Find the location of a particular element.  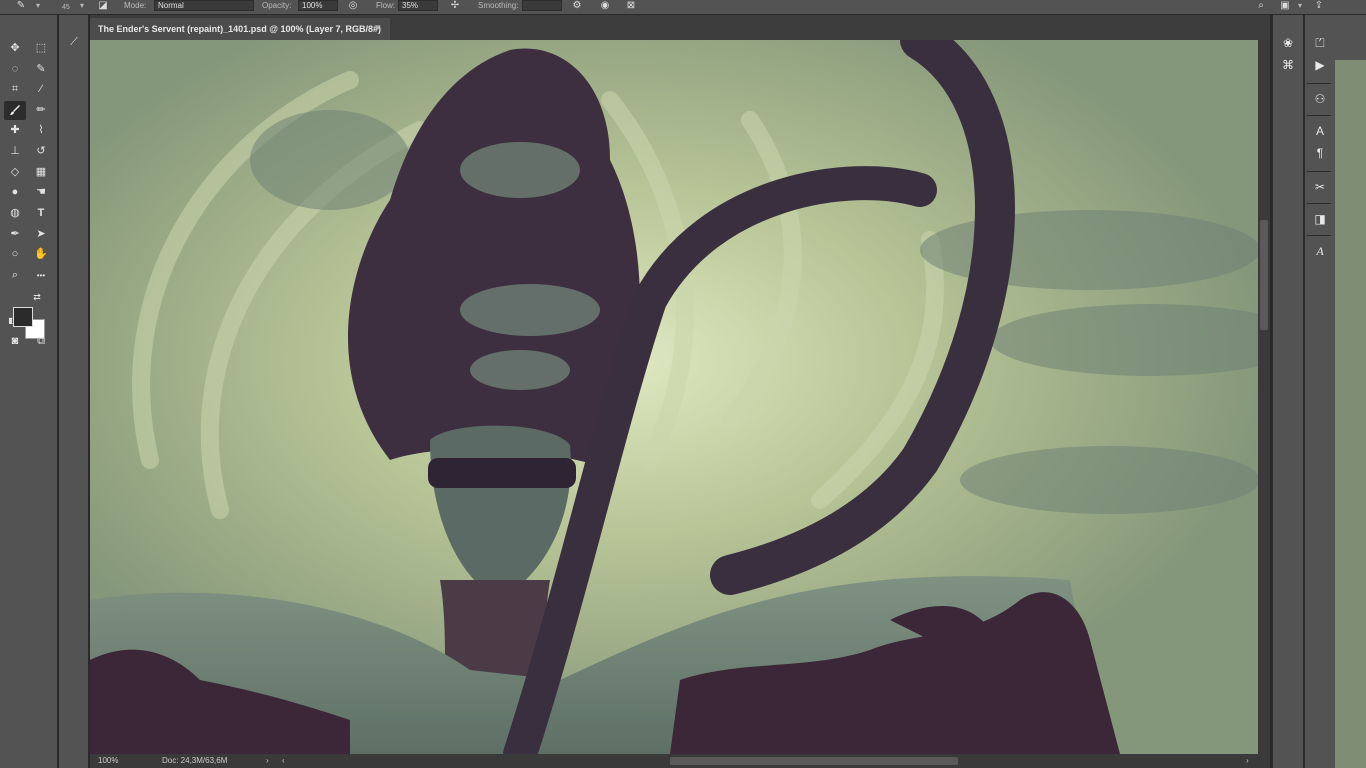

search-icon: ⌕ is located at coordinates (1261, 6).